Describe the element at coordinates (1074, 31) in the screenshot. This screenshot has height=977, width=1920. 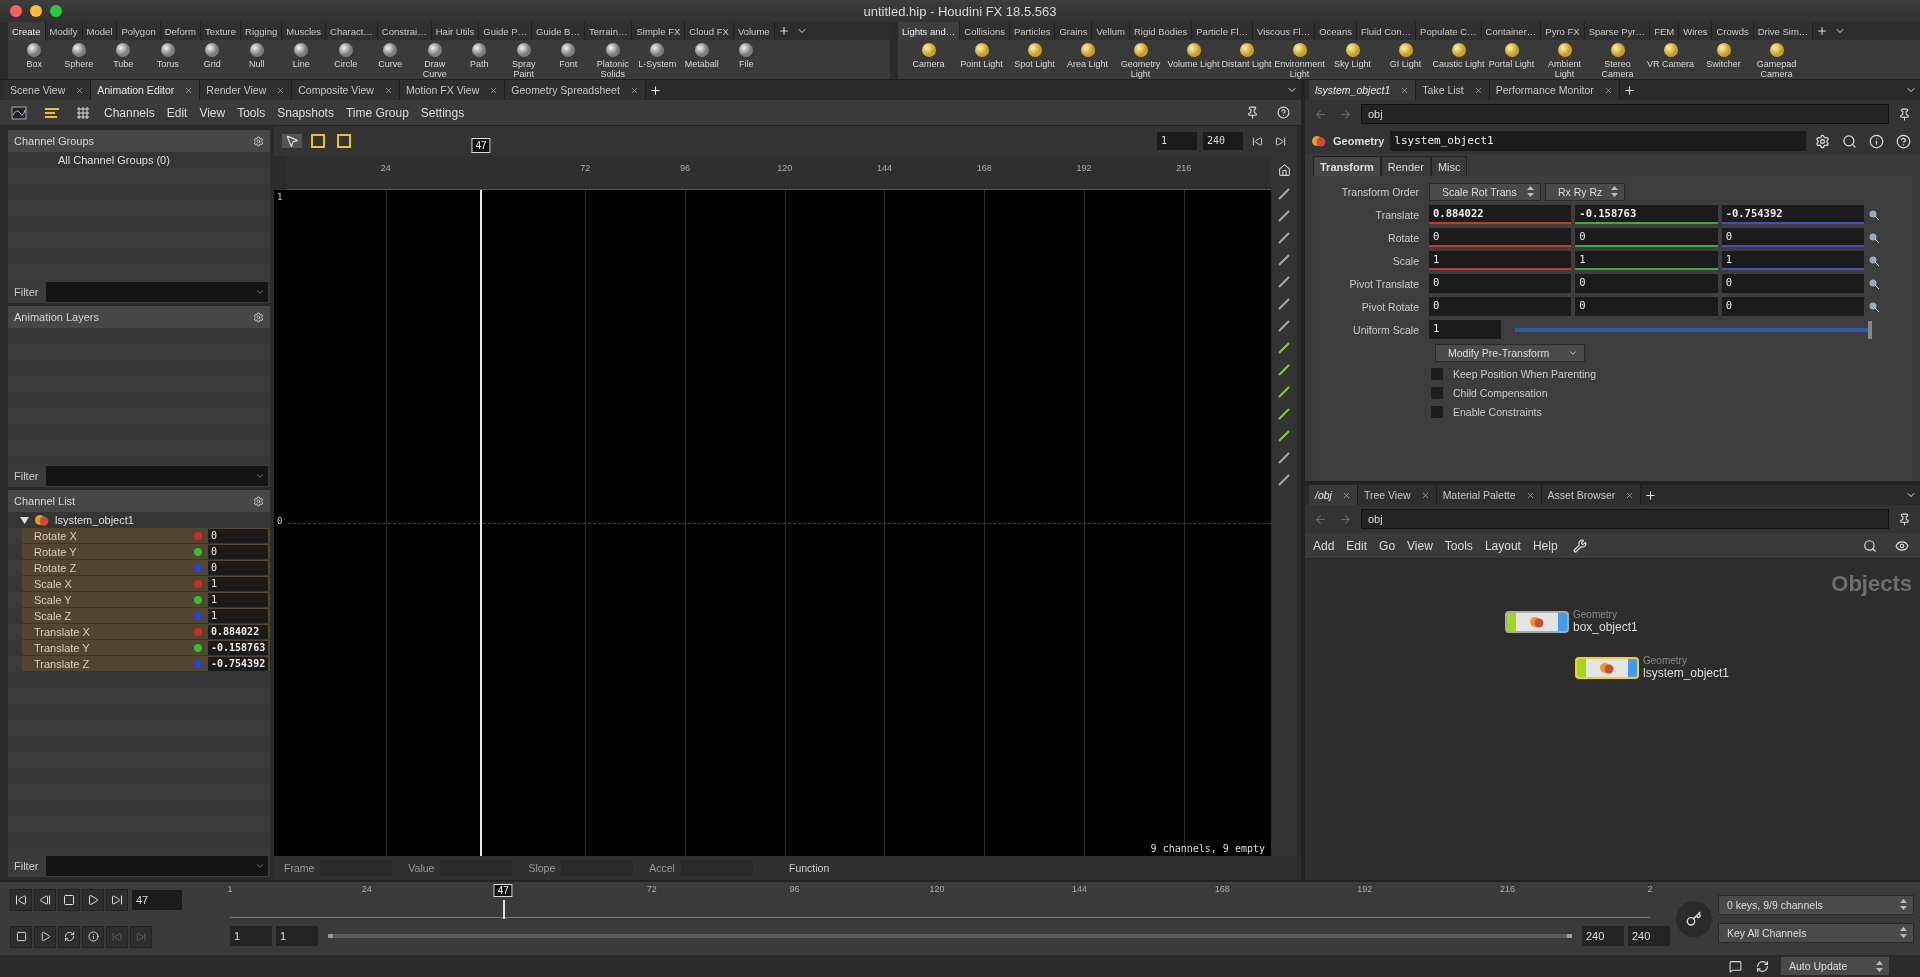
I see `shelf-tab: Grains` at that location.